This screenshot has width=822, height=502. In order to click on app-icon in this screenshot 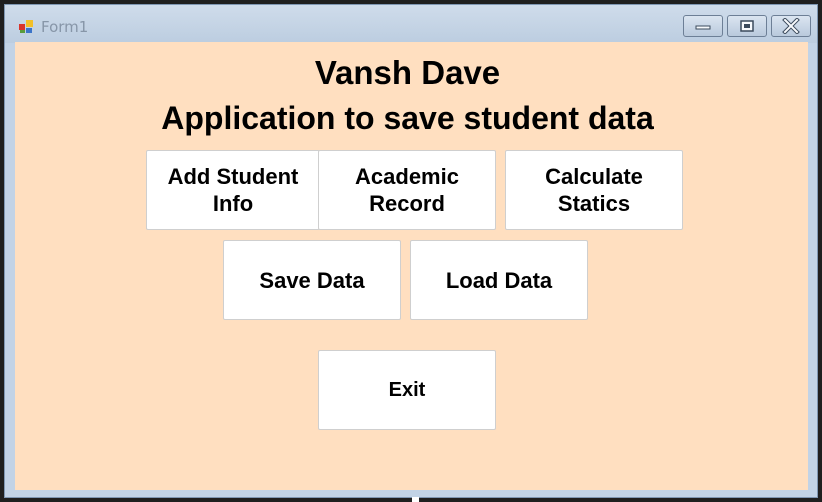, I will do `click(26, 26)`.